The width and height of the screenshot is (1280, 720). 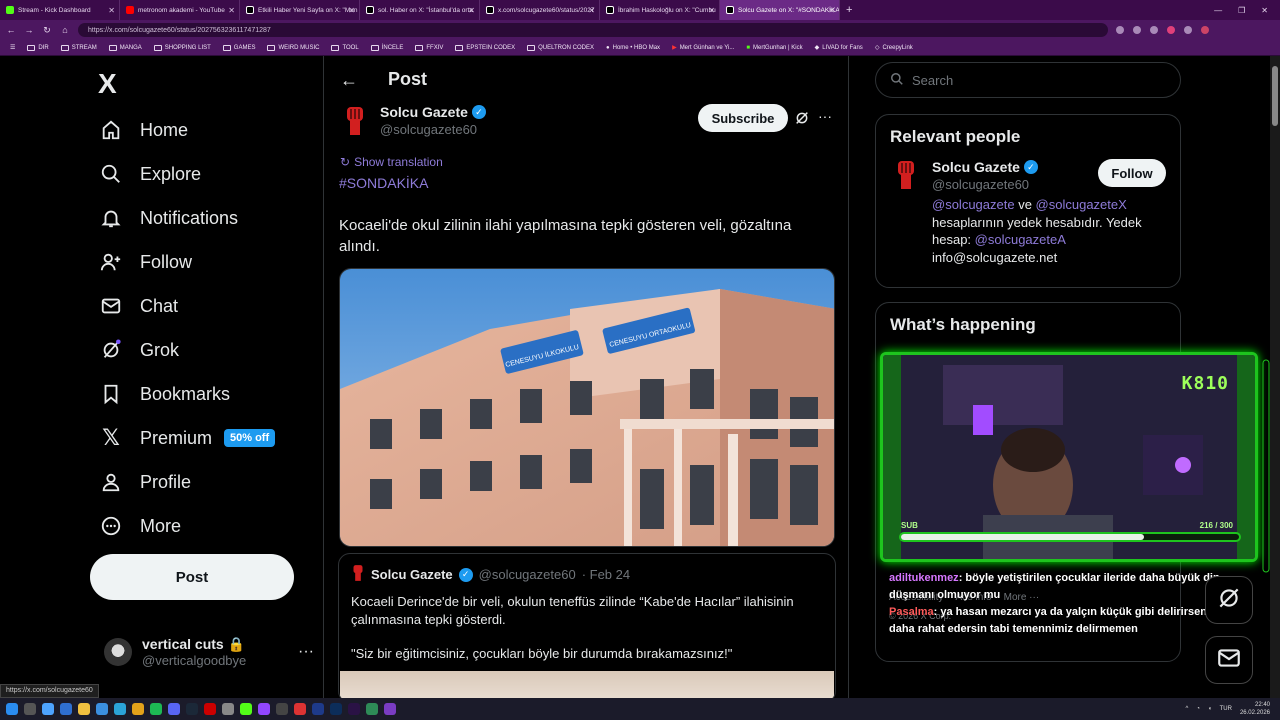 What do you see at coordinates (187, 306) in the screenshot?
I see `sidebar-item-chat: Chat` at bounding box center [187, 306].